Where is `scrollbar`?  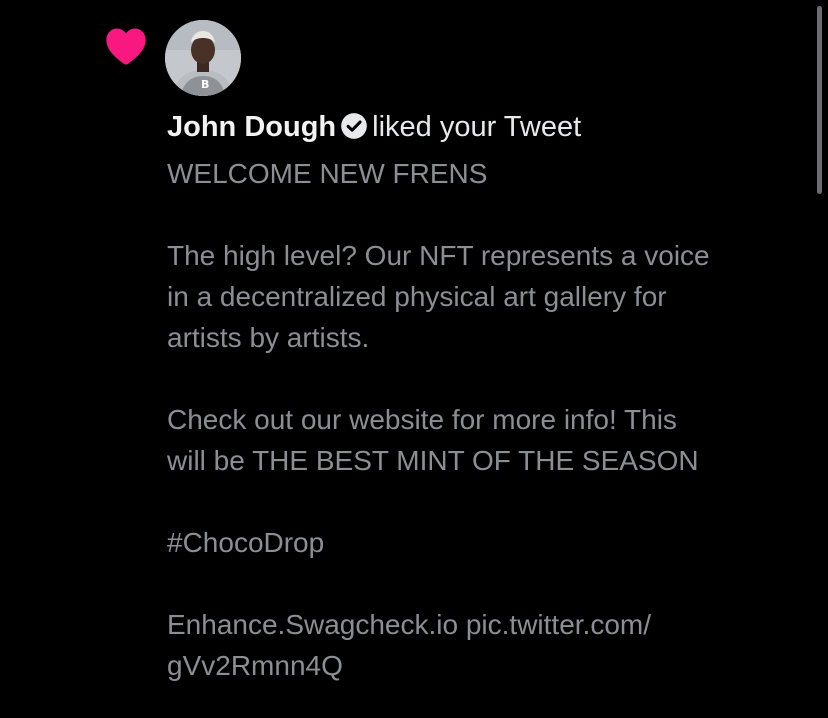 scrollbar is located at coordinates (819, 100).